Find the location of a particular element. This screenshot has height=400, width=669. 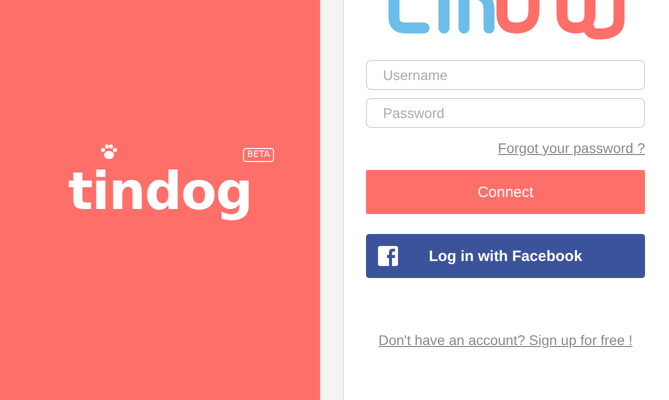

forgot-password-link: Forgot your password ? is located at coordinates (571, 148).